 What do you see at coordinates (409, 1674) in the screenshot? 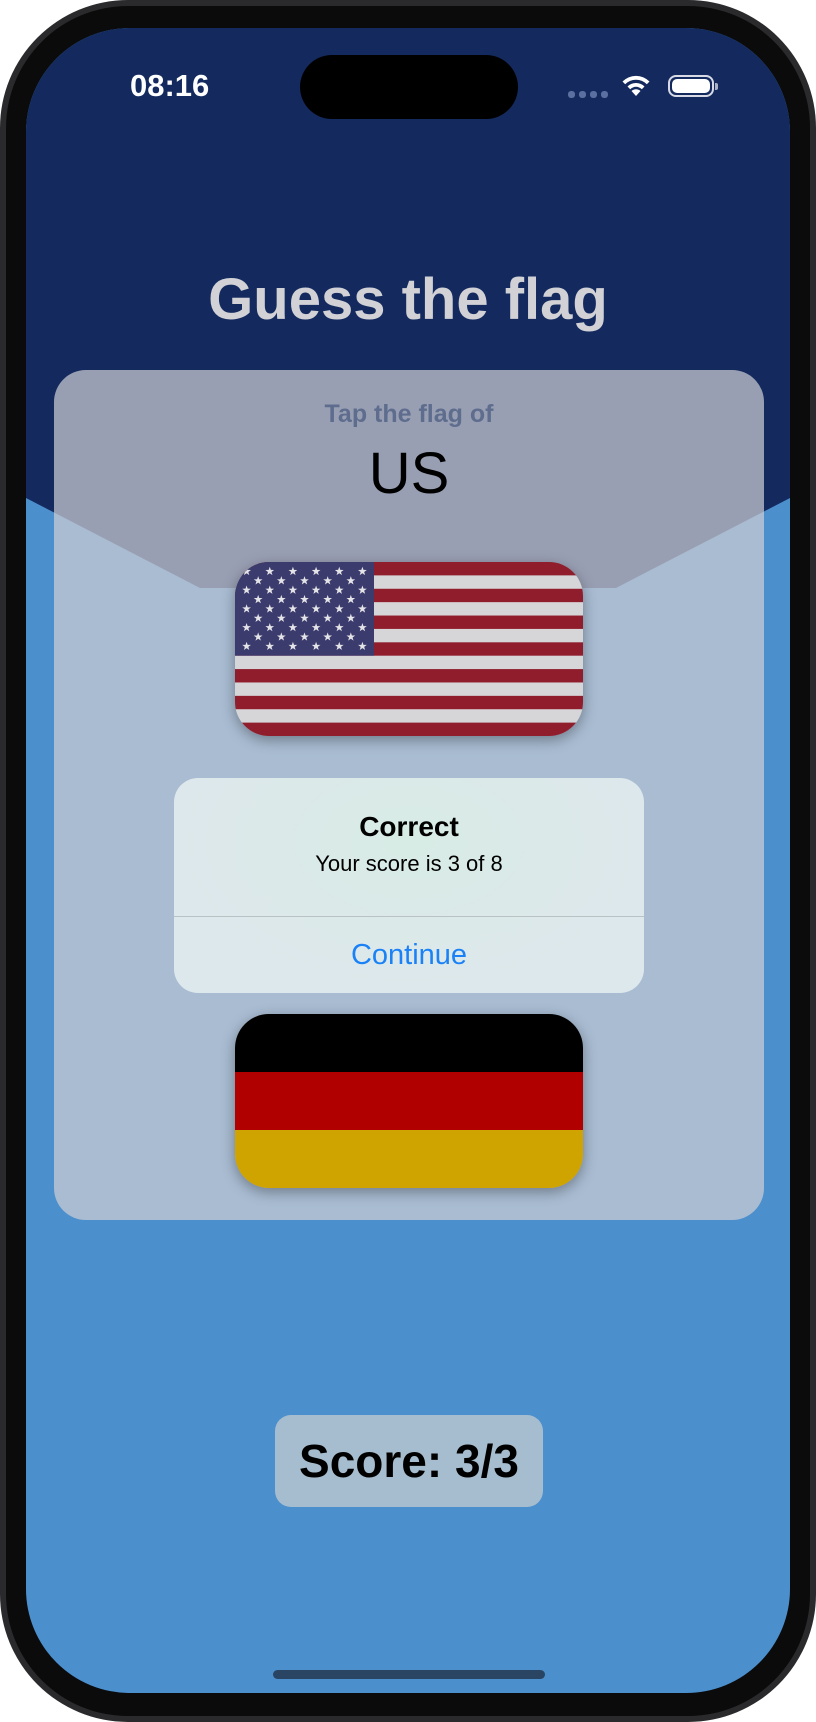
I see `home-indicator` at bounding box center [409, 1674].